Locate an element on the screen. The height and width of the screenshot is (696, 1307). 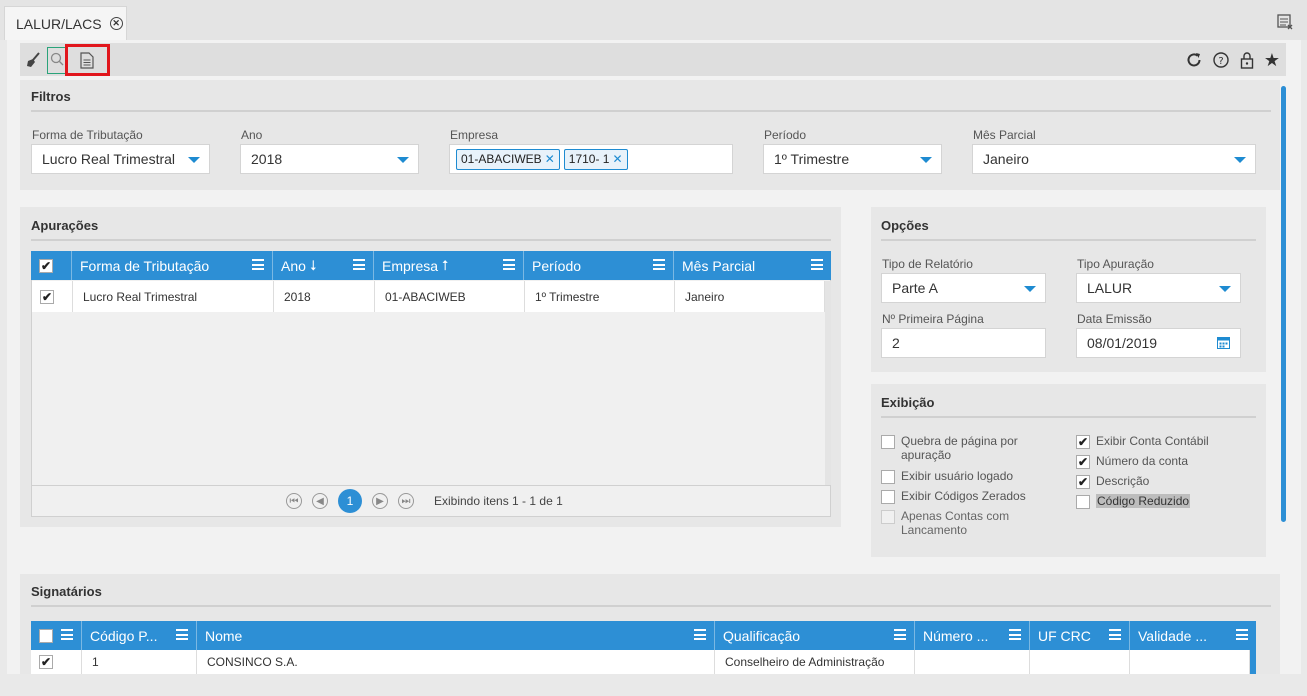
option-label: Exibir Conta Contábil is located at coordinates (1152, 441).